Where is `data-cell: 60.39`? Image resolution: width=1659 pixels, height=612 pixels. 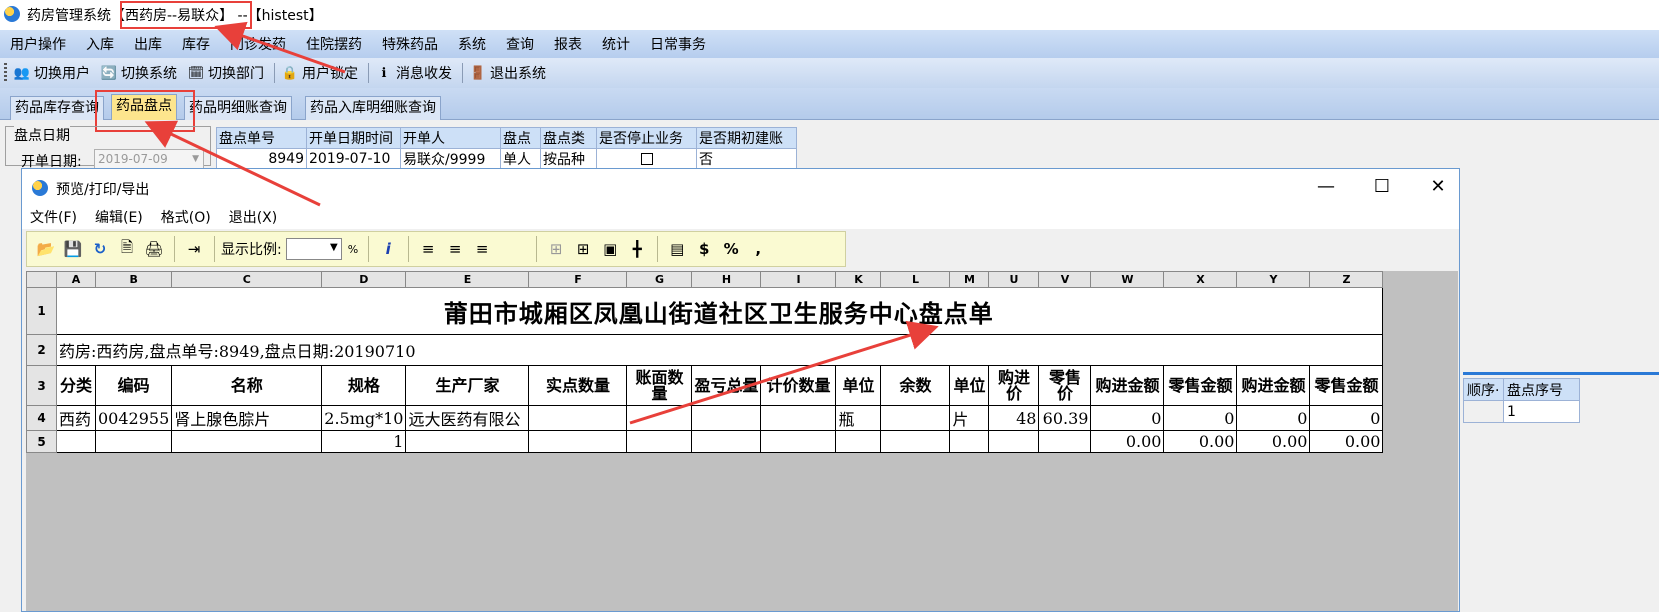 data-cell: 60.39 is located at coordinates (1065, 418).